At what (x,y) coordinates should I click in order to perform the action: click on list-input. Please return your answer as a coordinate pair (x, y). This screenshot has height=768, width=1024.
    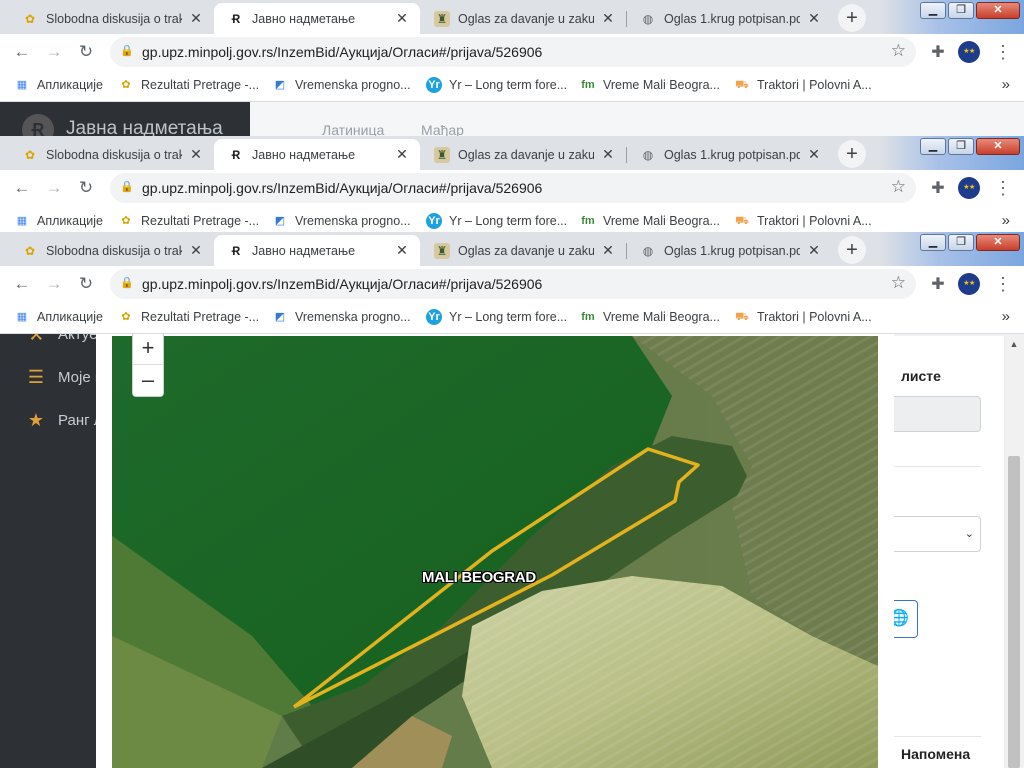
    Looking at the image, I should click on (931, 414).